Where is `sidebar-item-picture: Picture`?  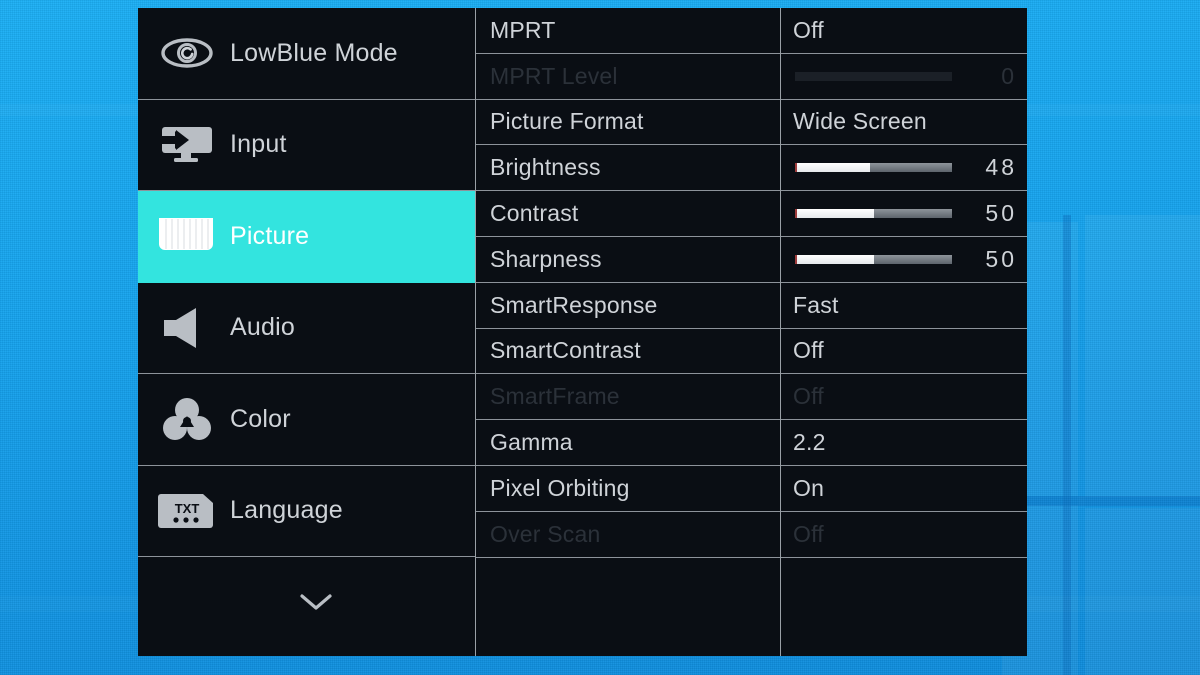 sidebar-item-picture: Picture is located at coordinates (306, 237).